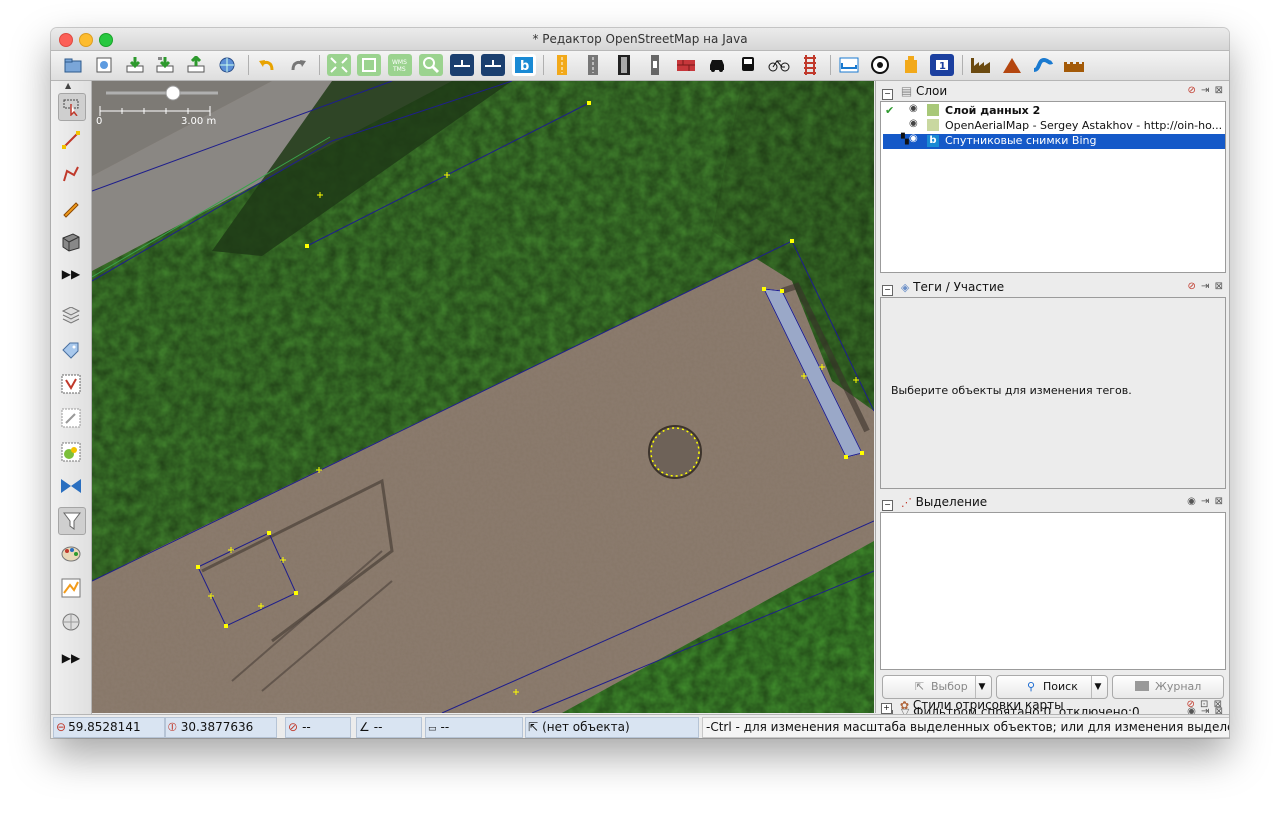 Image resolution: width=1280 pixels, height=813 pixels. What do you see at coordinates (624, 65) in the screenshot?
I see `highway-track-icon` at bounding box center [624, 65].